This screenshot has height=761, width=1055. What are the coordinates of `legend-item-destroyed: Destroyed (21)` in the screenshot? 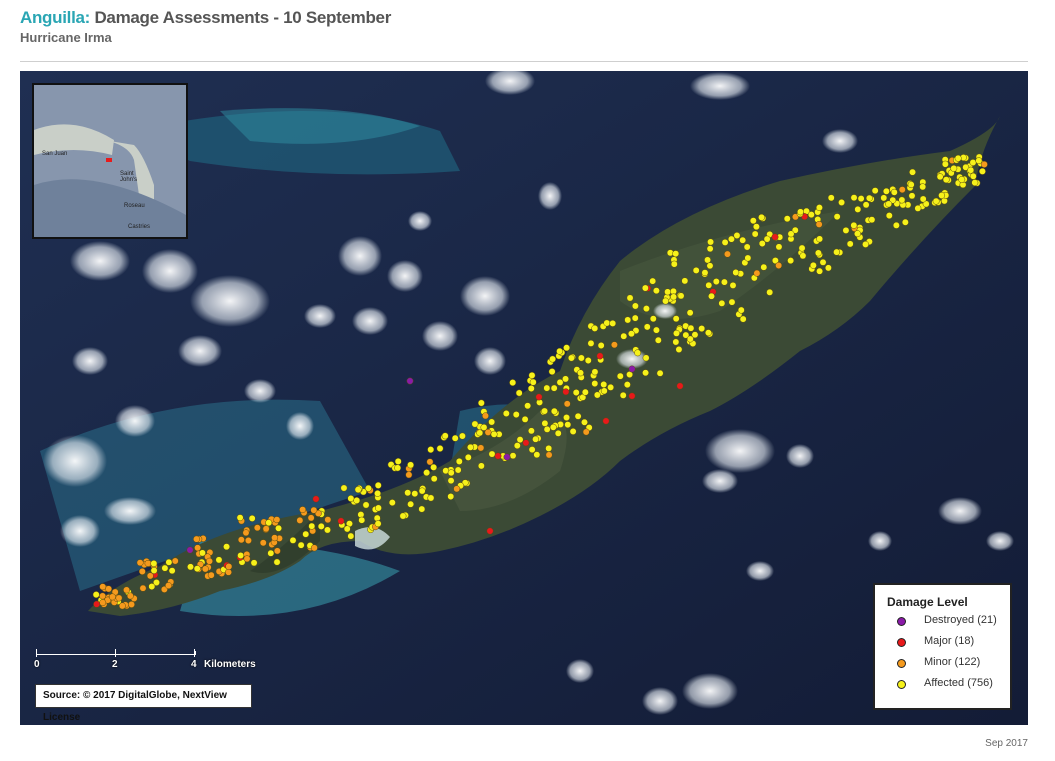 It's located at (948, 623).